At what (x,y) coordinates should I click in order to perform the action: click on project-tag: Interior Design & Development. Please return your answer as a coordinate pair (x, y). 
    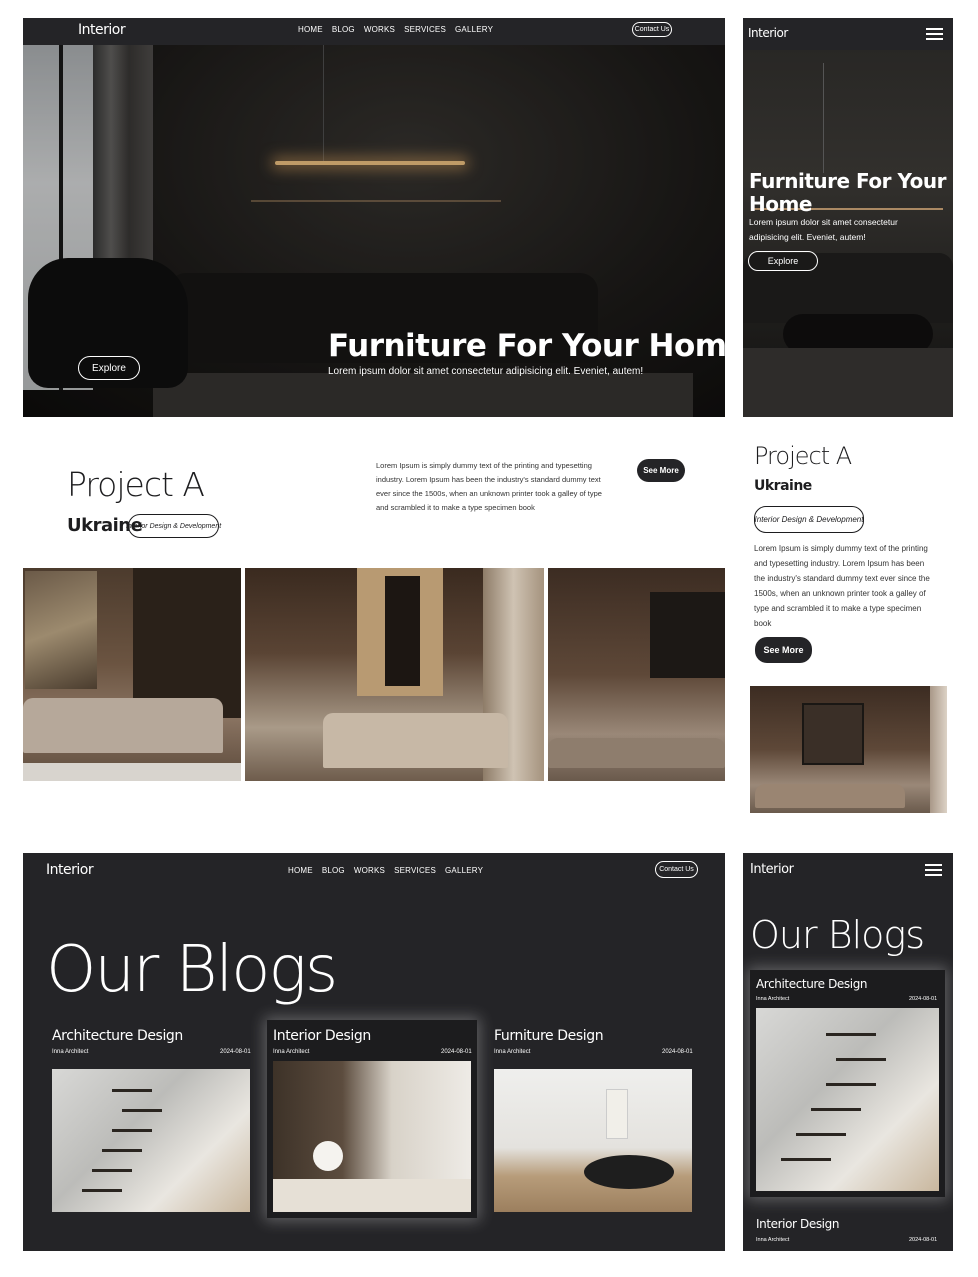
    Looking at the image, I should click on (173, 526).